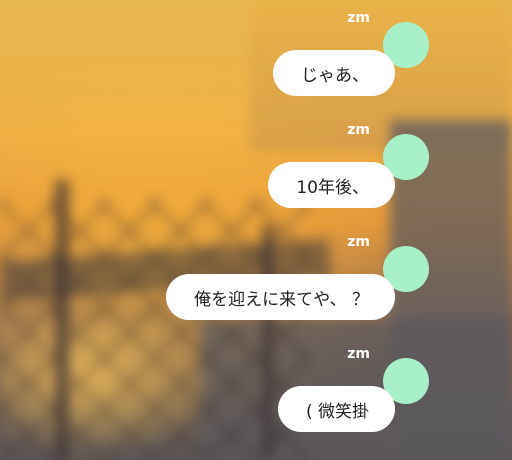  Describe the element at coordinates (336, 409) in the screenshot. I see `message-bubble: ( 微笑掛` at that location.